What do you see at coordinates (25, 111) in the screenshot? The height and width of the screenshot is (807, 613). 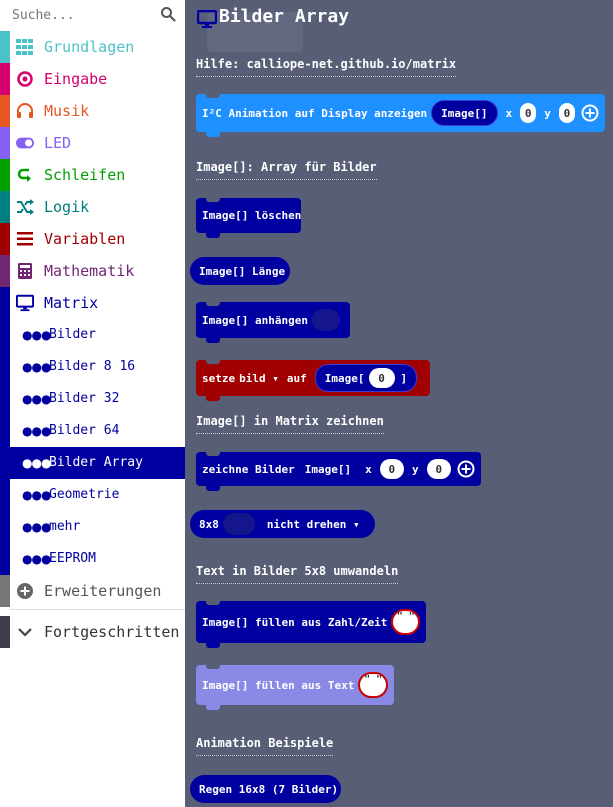 I see `headphones-icon` at bounding box center [25, 111].